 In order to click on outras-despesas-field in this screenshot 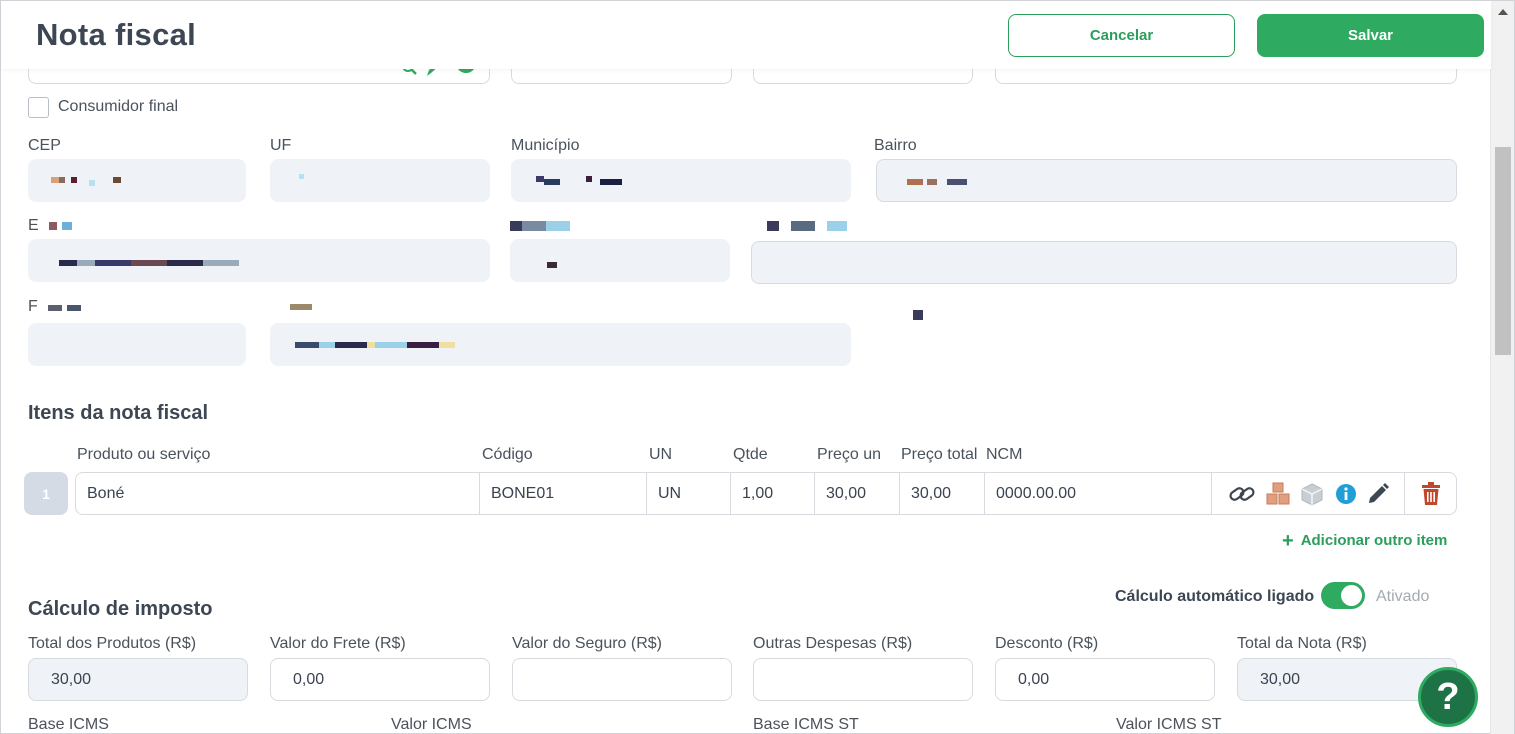, I will do `click(863, 679)`.